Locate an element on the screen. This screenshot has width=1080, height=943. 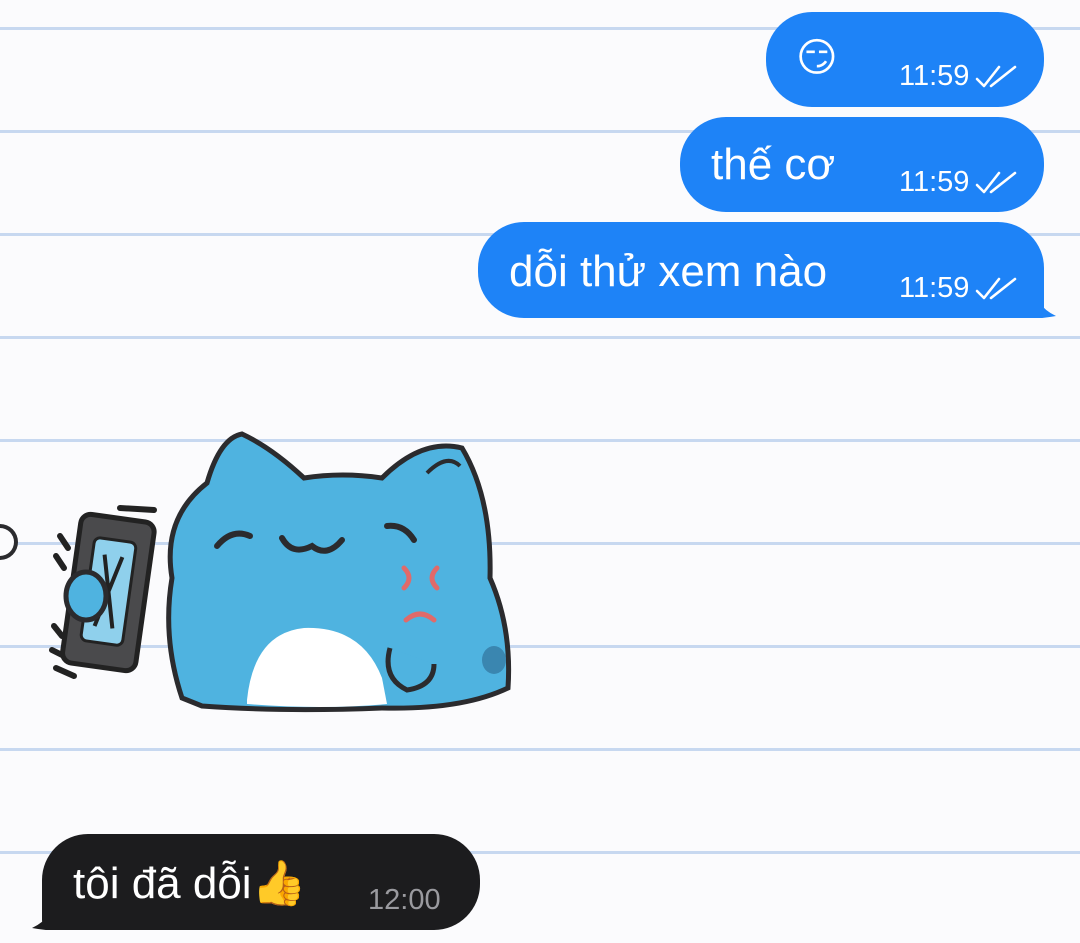
message-meta: 12:00 is located at coordinates (404, 900).